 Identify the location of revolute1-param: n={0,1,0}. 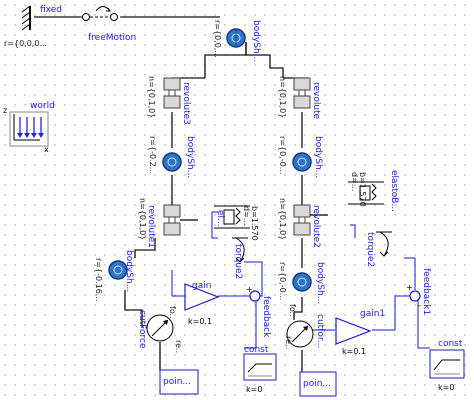
(142, 219).